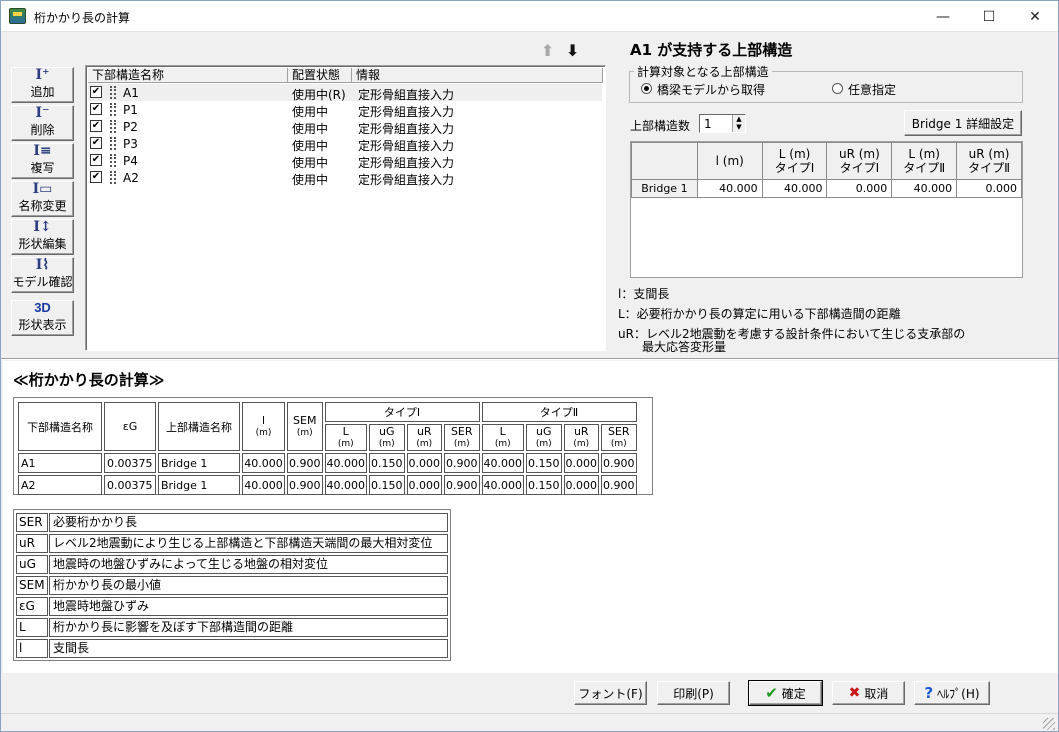  What do you see at coordinates (32, 585) in the screenshot?
I see `symbol-key: SEM` at bounding box center [32, 585].